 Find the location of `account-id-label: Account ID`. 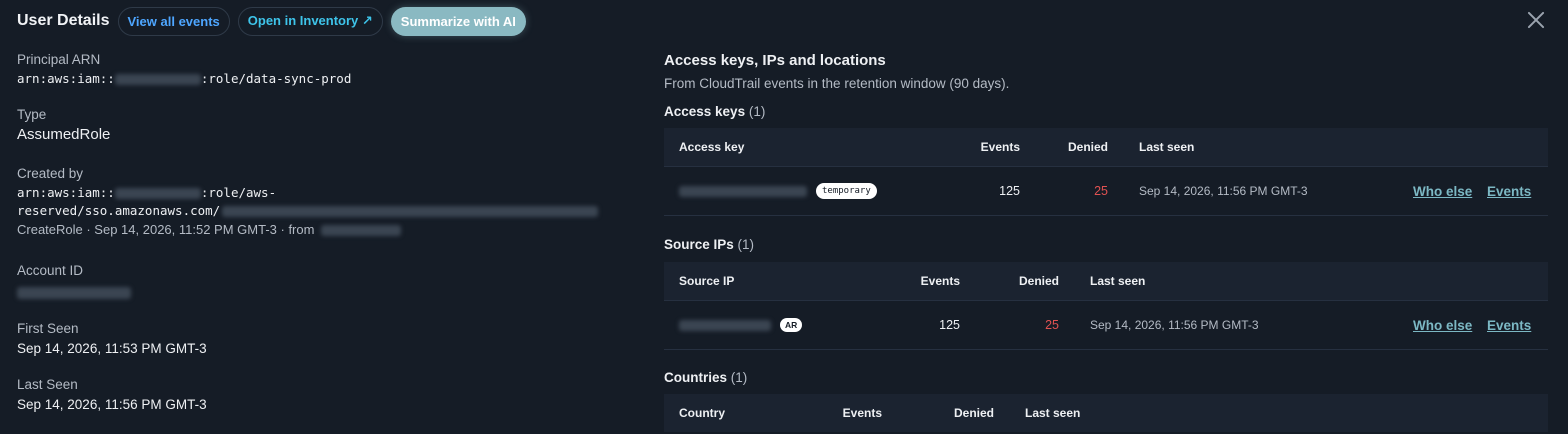

account-id-label: Account ID is located at coordinates (50, 270).